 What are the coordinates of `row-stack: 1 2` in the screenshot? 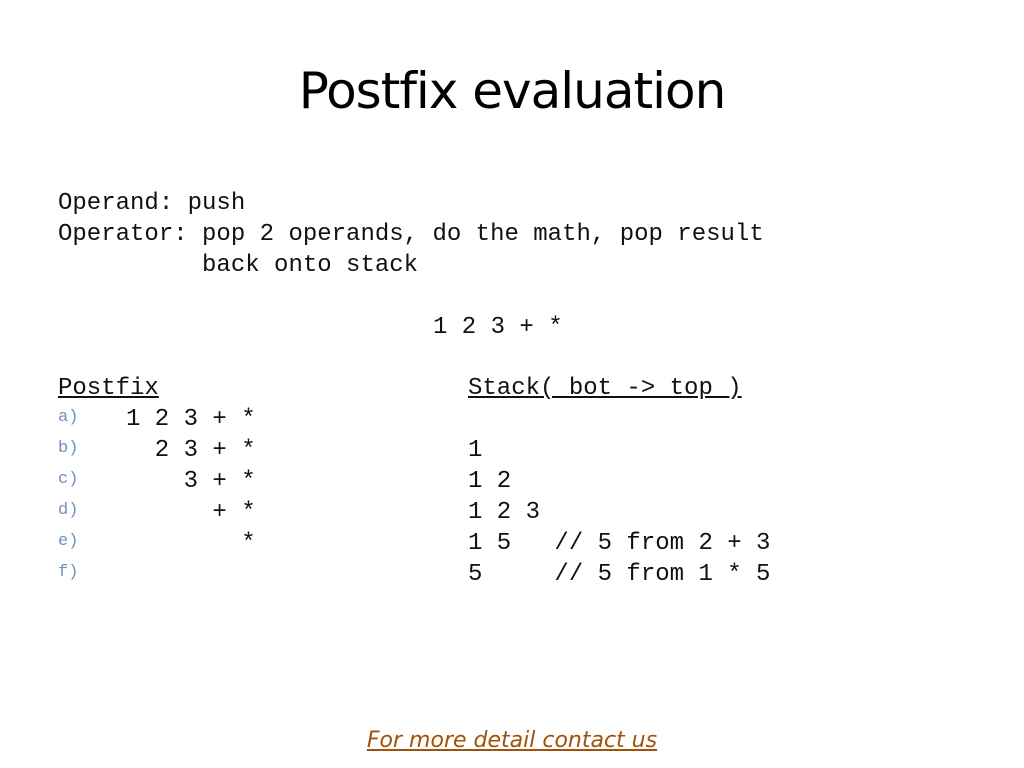 It's located at (490, 481).